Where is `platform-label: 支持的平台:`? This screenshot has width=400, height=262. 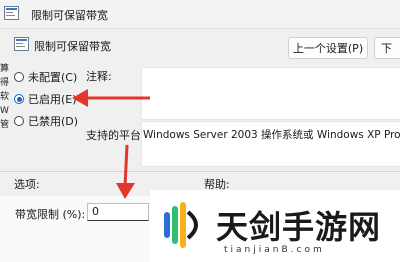
platform-label: 支持的平台: is located at coordinates (115, 135).